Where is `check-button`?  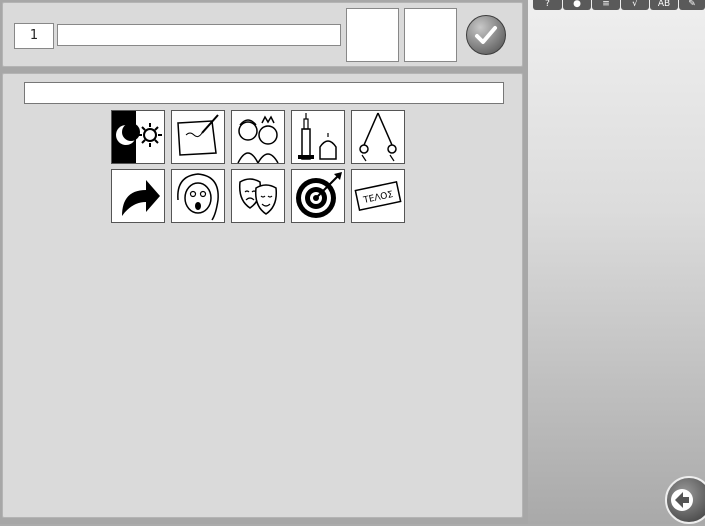
check-button is located at coordinates (486, 35).